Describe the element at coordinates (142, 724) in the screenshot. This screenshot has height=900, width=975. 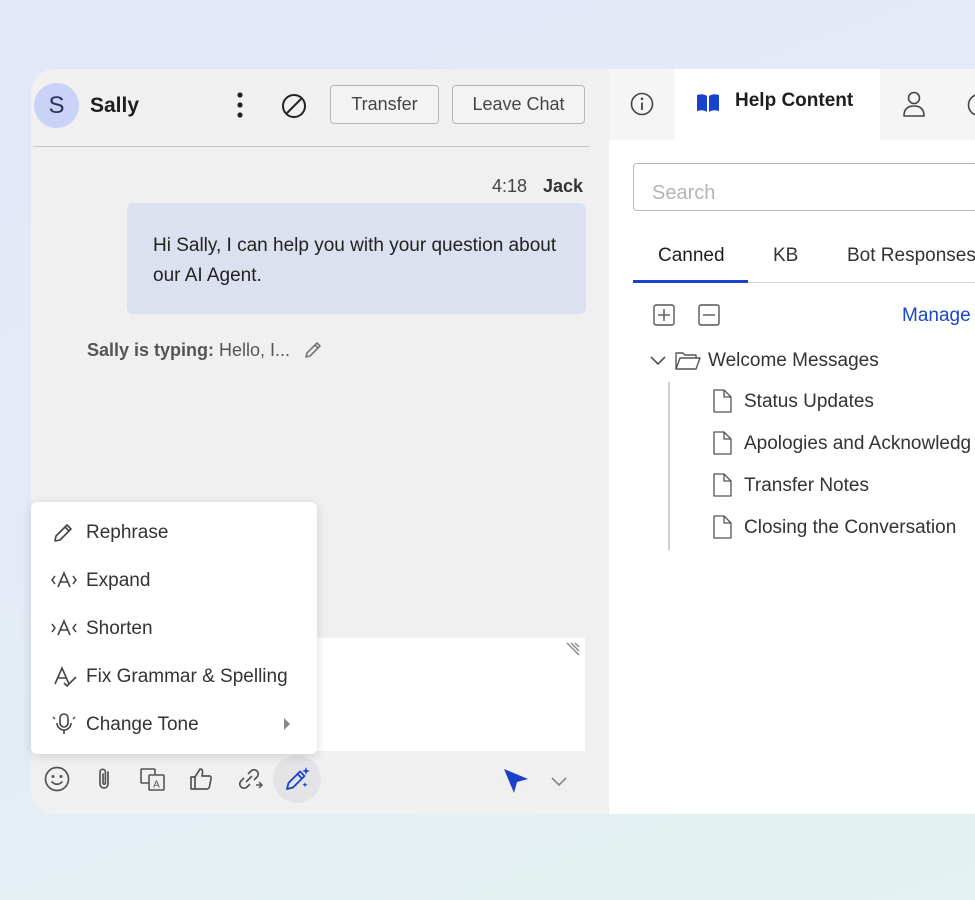
I see `menu-item-label: Change Tone` at that location.